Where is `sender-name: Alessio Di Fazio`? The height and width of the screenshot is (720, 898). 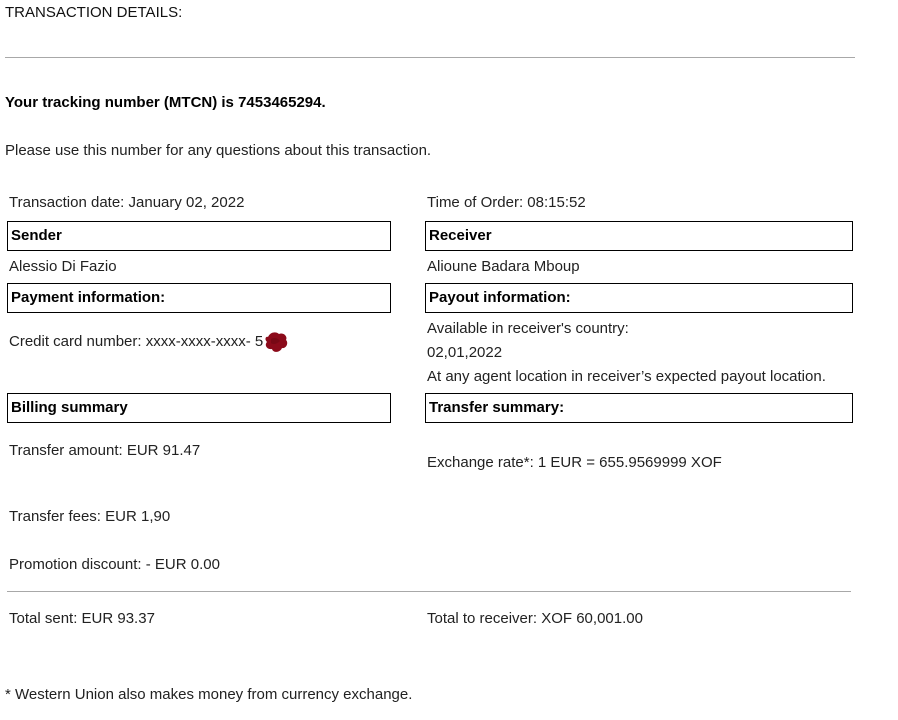
sender-name: Alessio Di Fazio is located at coordinates (63, 266).